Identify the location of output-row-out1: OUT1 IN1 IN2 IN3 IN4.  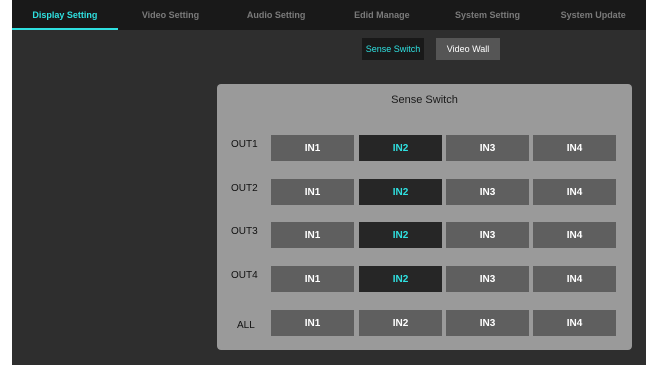
(424, 148).